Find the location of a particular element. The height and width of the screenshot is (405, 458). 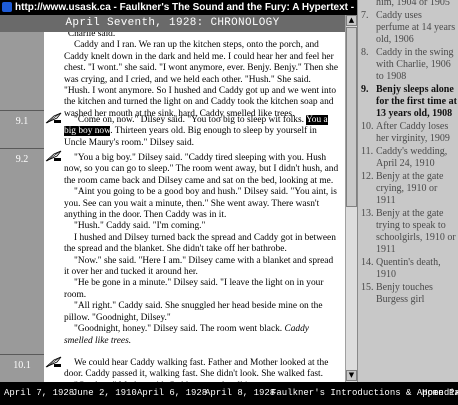

nav-link-april-7: April 7, 1928 is located at coordinates (39, 393).